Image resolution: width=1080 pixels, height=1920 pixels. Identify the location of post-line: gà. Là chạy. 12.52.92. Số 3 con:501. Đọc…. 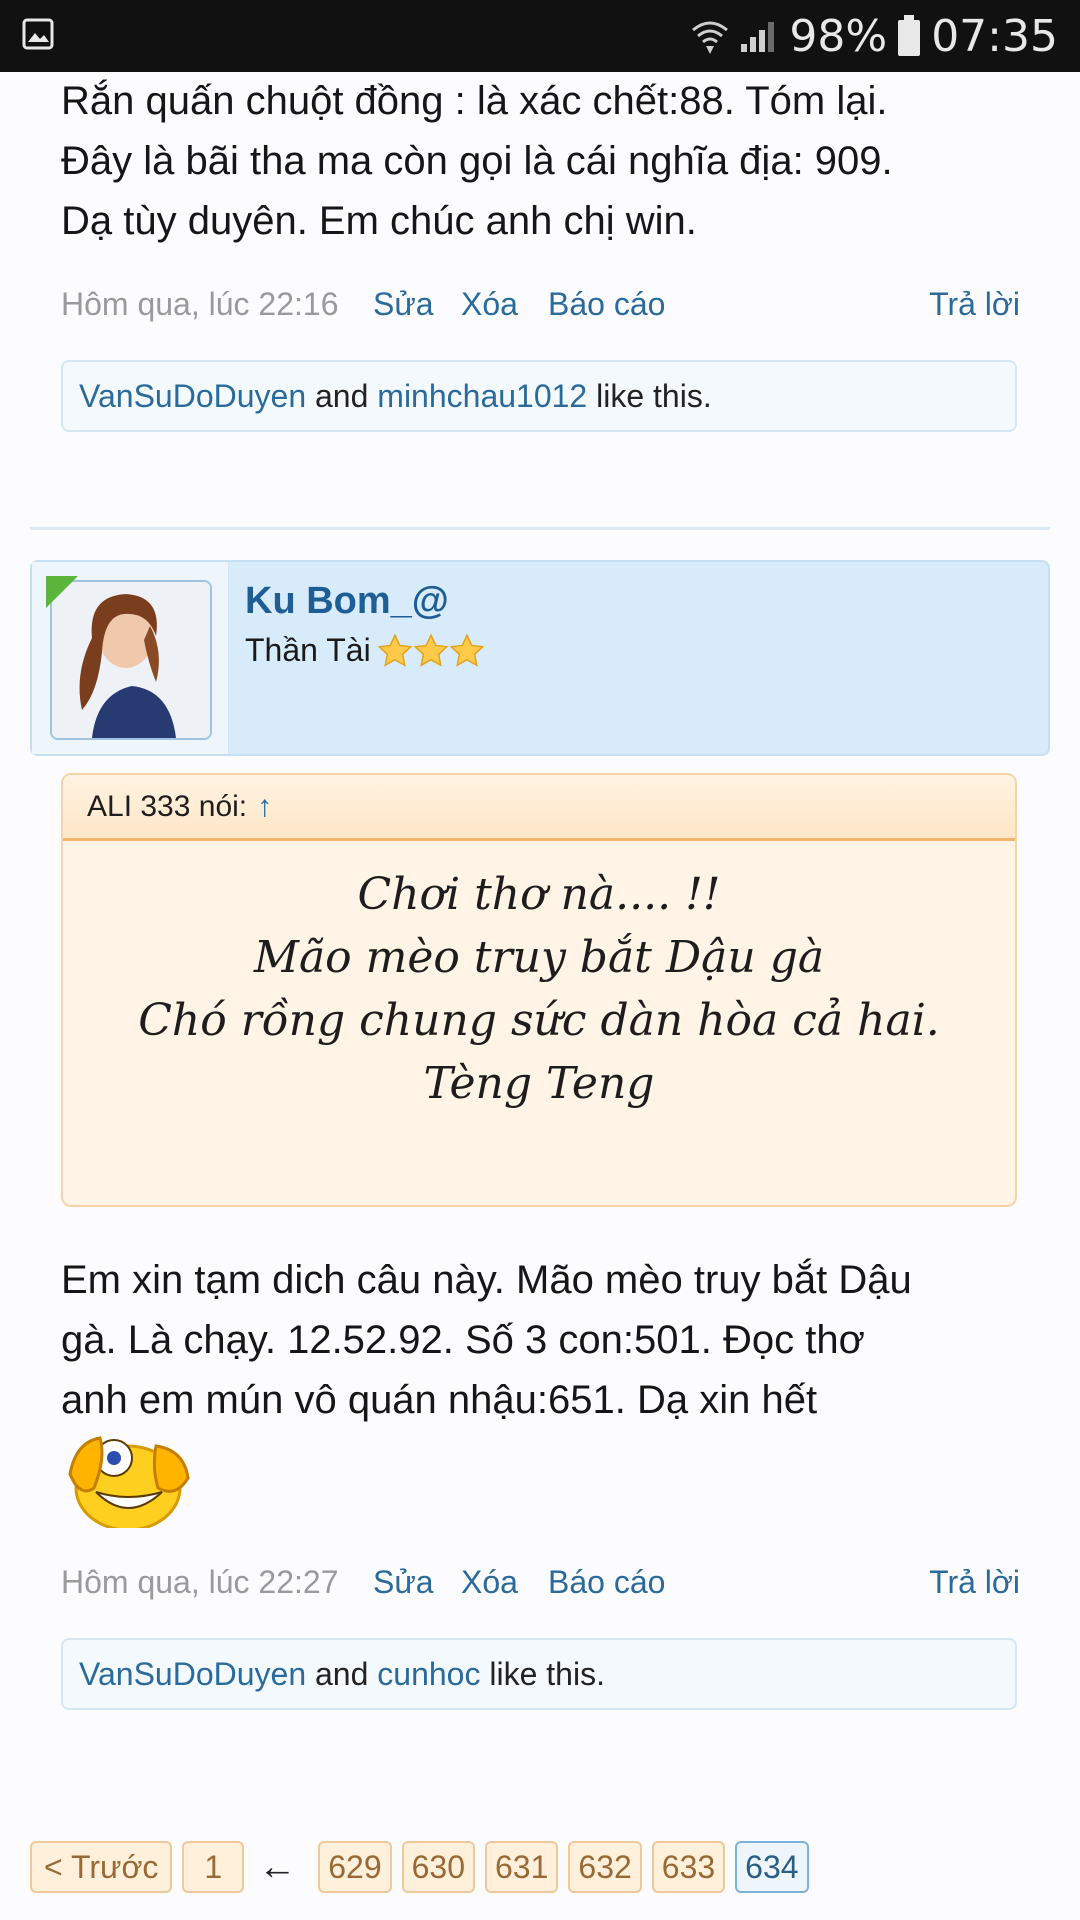
(463, 1340).